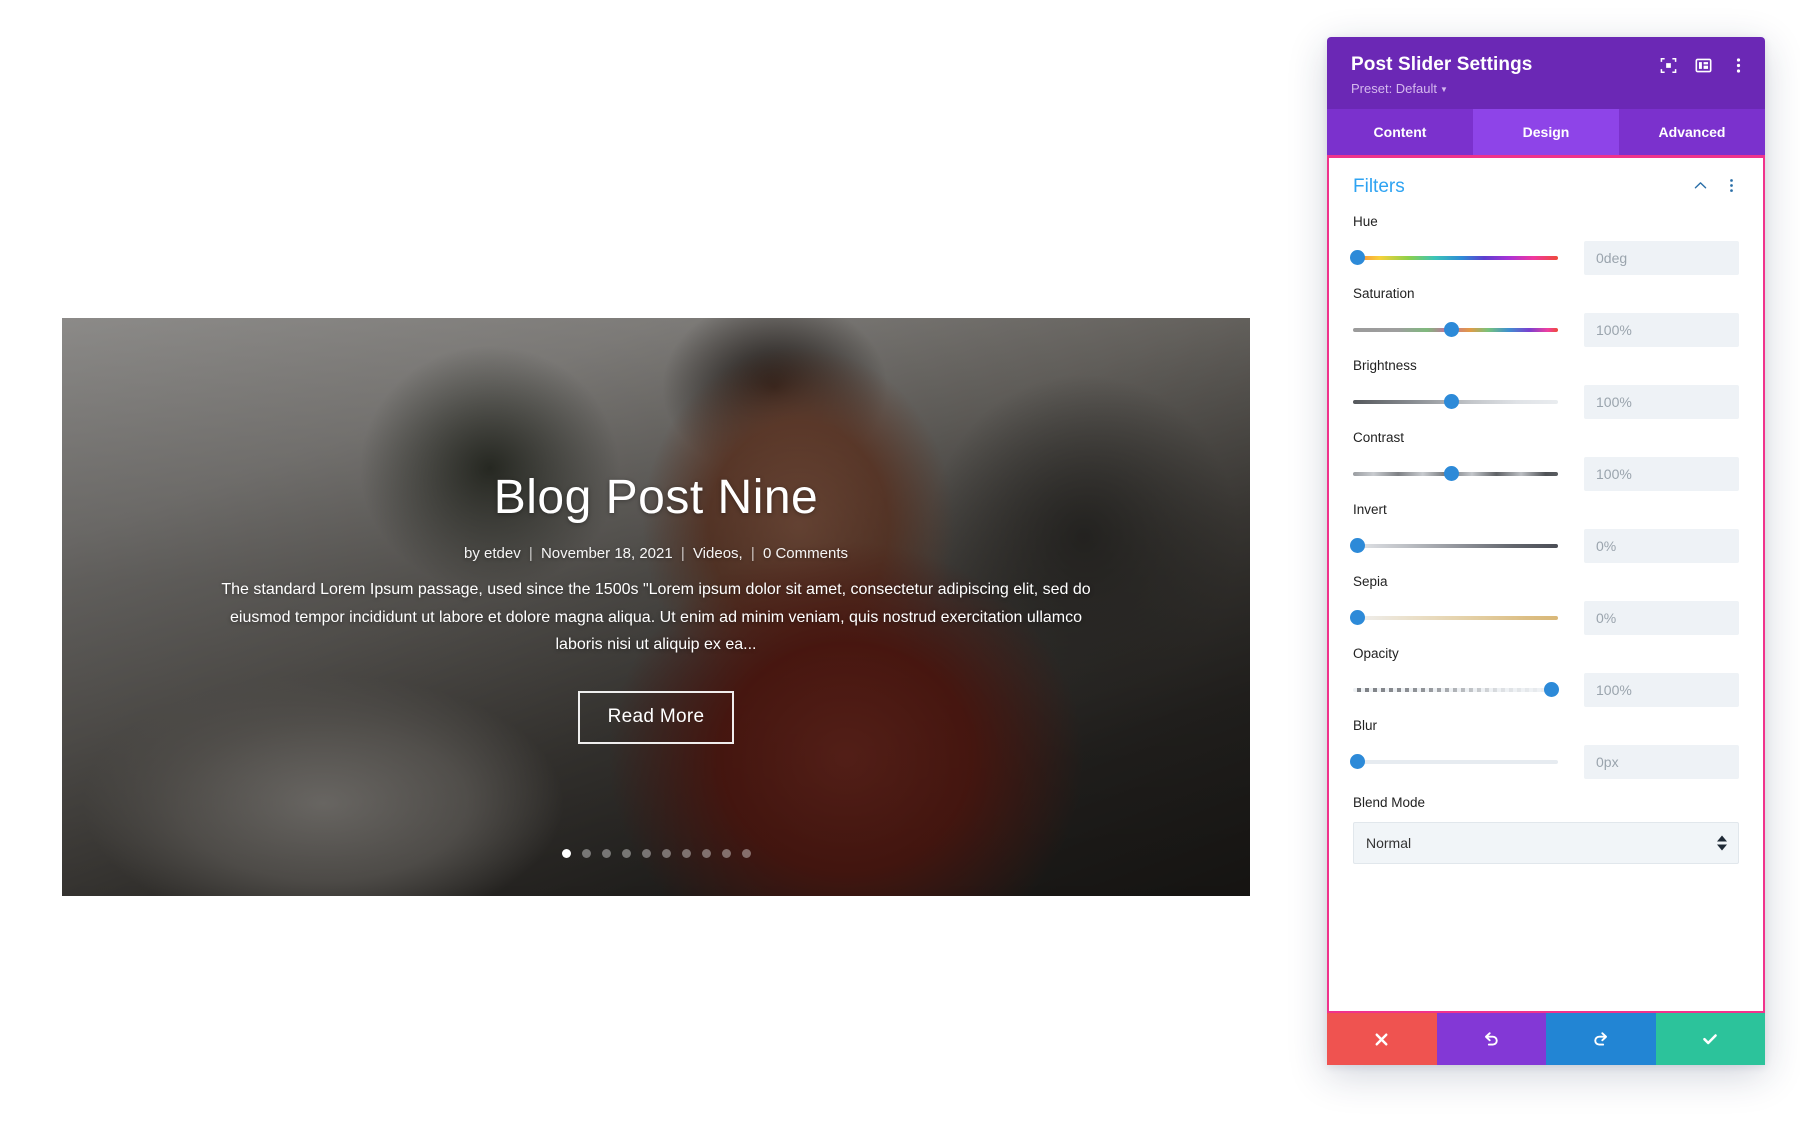 The width and height of the screenshot is (1800, 1122). What do you see at coordinates (1384, 293) in the screenshot?
I see `saturation-label: Saturation` at bounding box center [1384, 293].